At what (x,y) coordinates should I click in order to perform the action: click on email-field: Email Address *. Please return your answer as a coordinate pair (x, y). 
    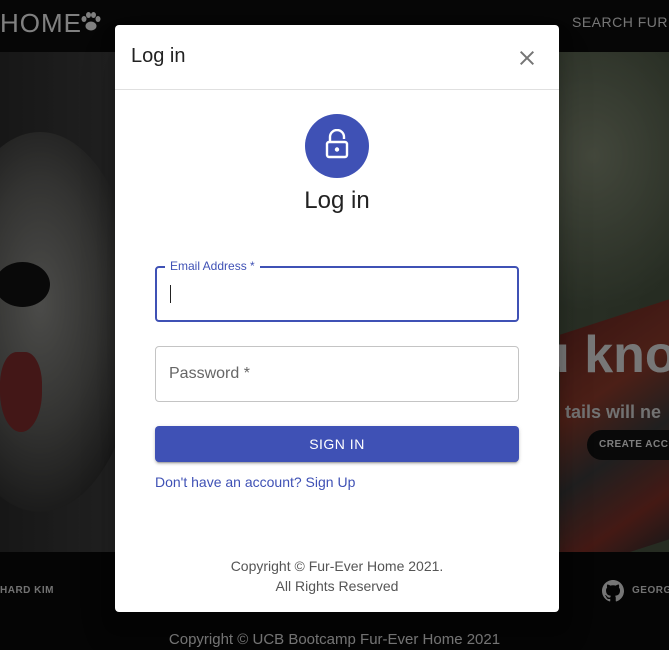
    Looking at the image, I should click on (337, 290).